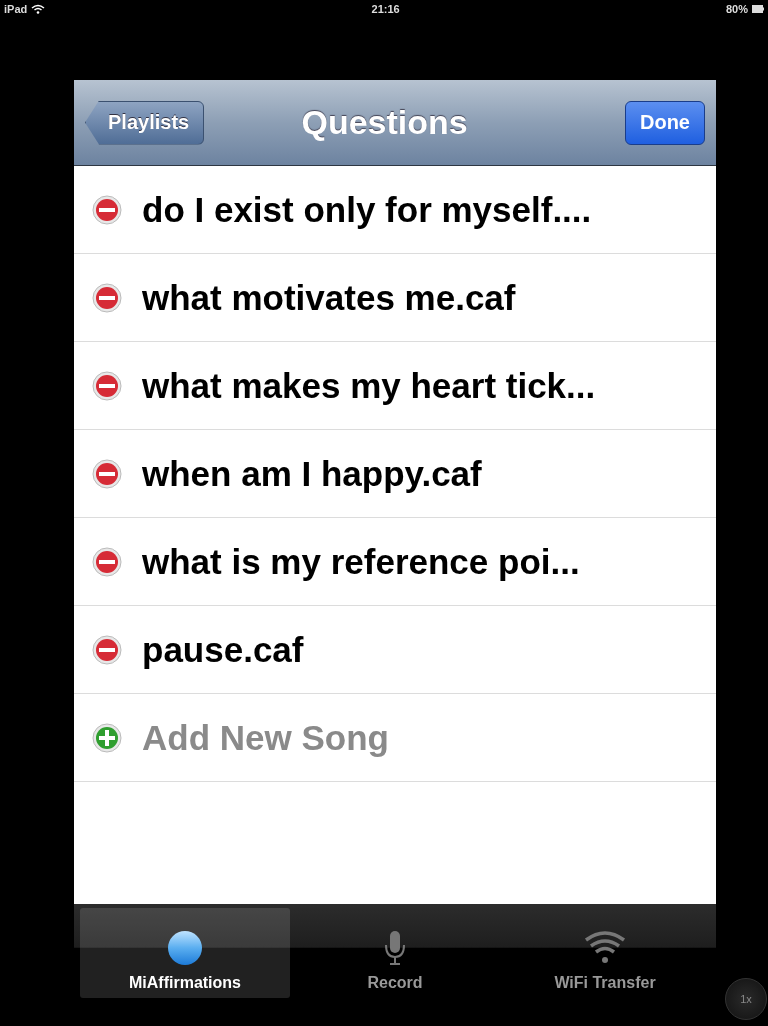 This screenshot has width=768, height=1026. I want to click on song-title: what motivates me.caf, so click(329, 297).